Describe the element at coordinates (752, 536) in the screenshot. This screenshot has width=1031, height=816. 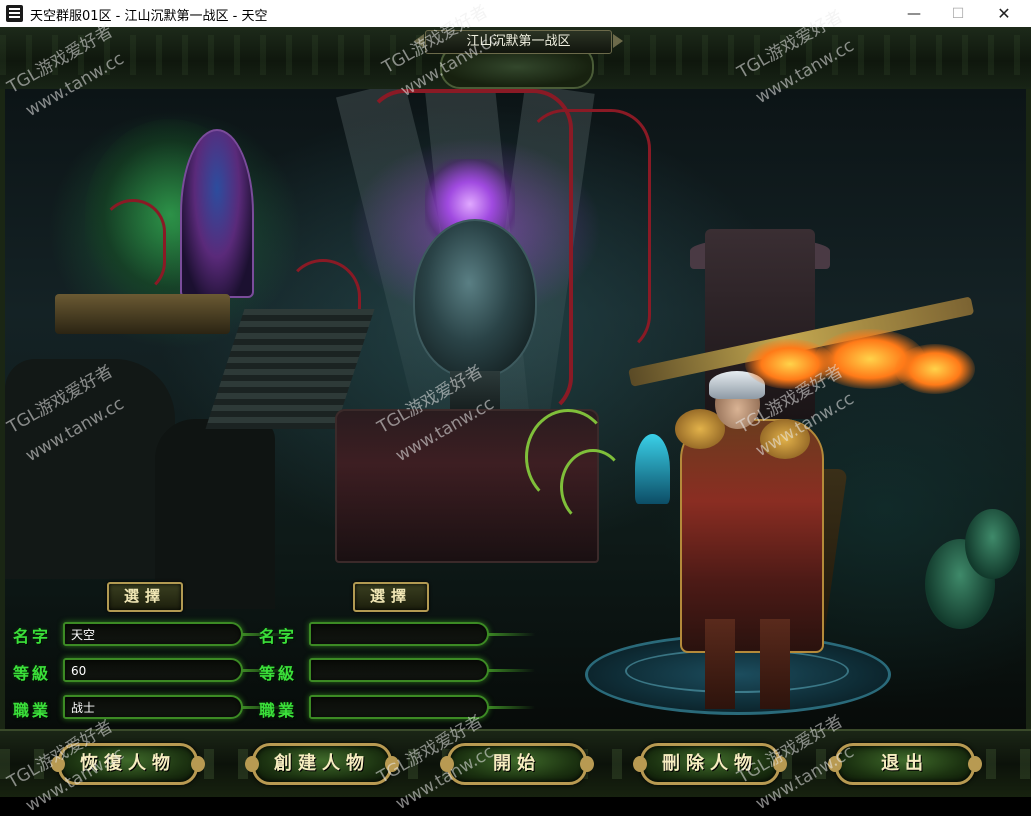
I see `warrior-character` at that location.